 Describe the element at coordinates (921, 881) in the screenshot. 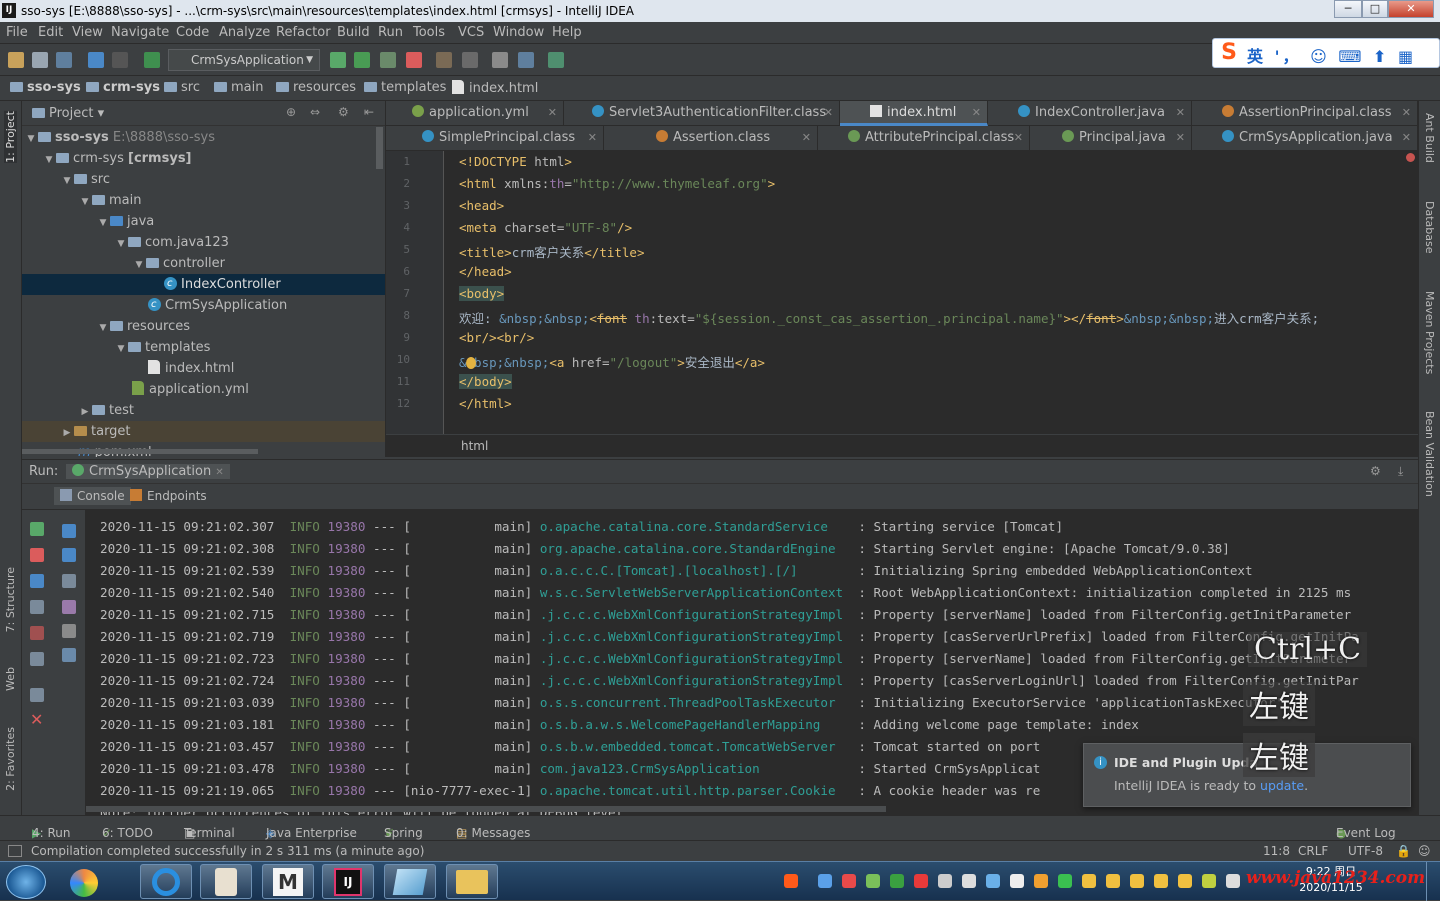

I see `tray-s-icon` at that location.